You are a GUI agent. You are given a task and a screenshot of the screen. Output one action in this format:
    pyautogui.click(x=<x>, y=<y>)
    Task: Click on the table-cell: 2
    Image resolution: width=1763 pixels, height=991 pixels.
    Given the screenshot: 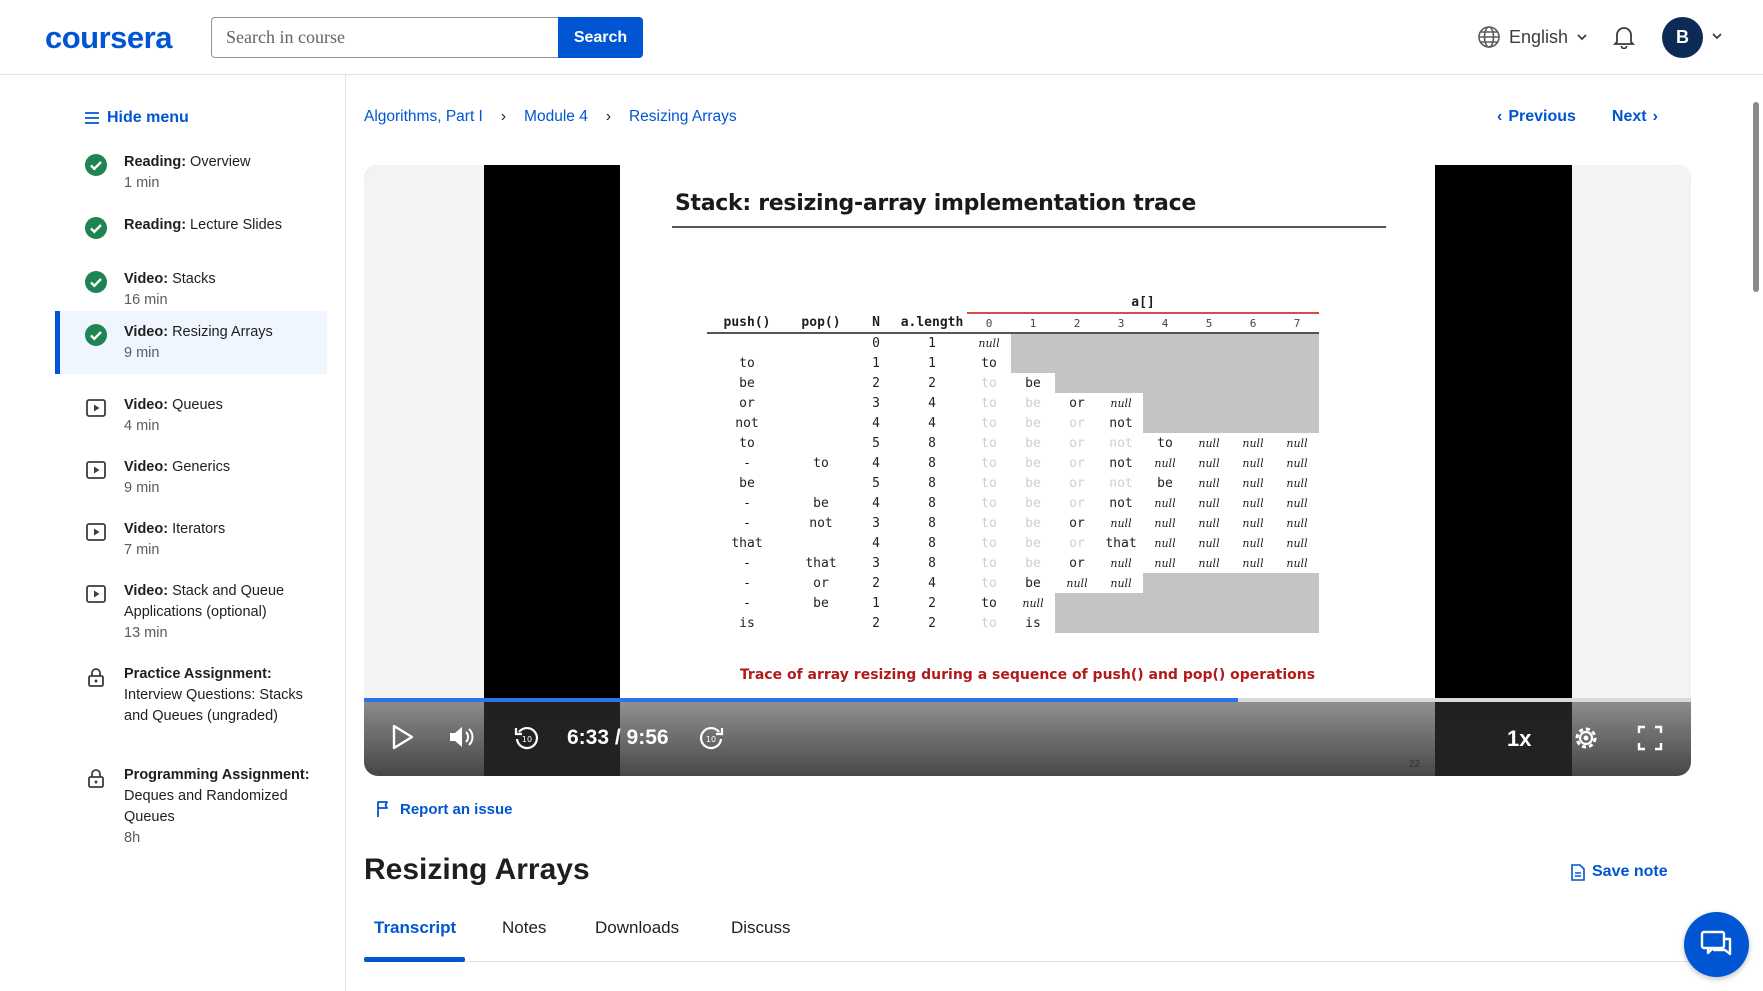 What is the action you would take?
    pyautogui.click(x=876, y=623)
    